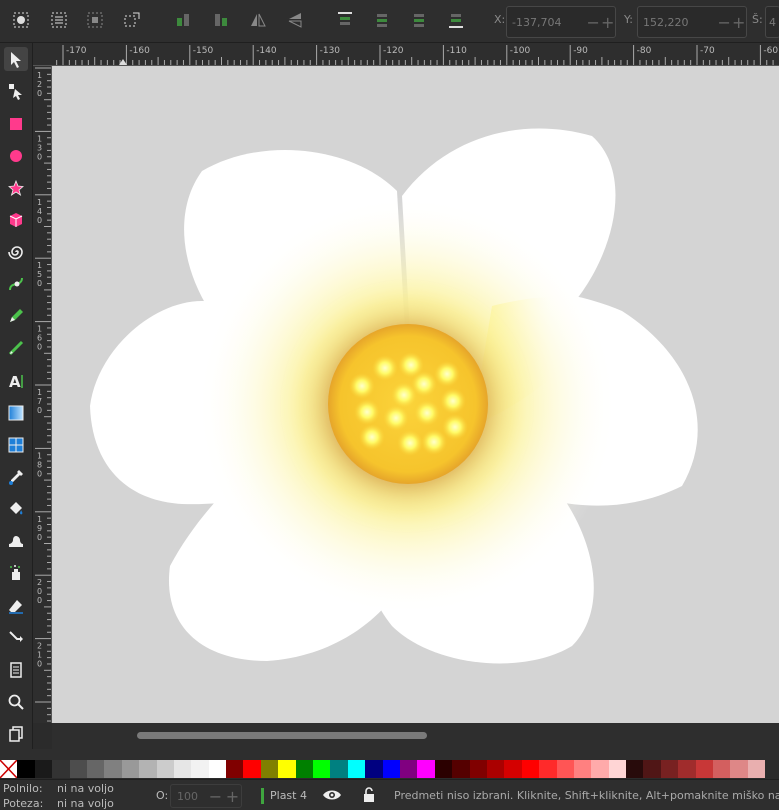 The image size is (779, 810). What do you see at coordinates (16, 573) in the screenshot?
I see `spray-tool-icon` at bounding box center [16, 573].